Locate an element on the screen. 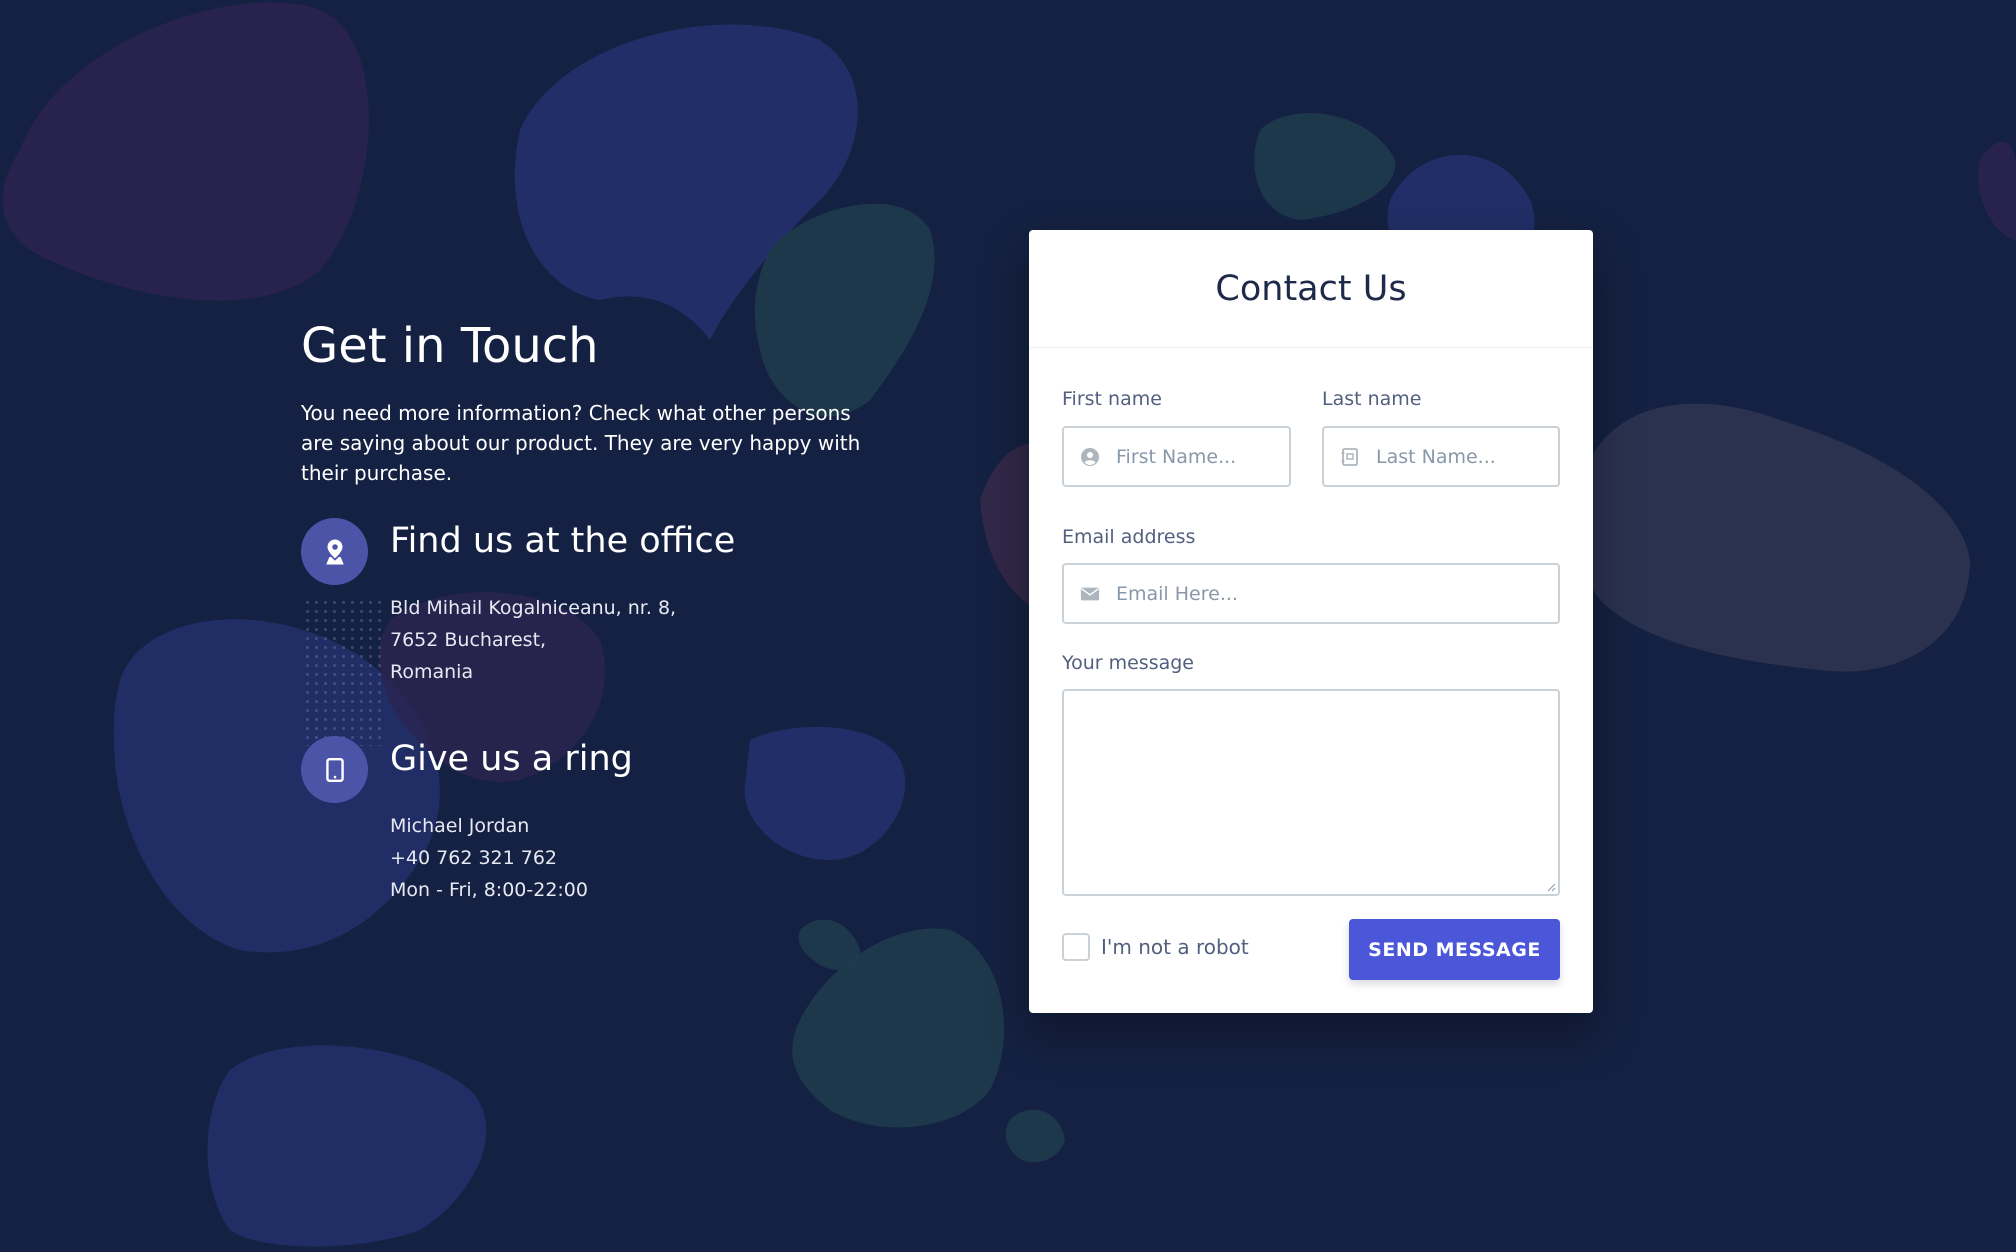 Image resolution: width=2016 pixels, height=1252 pixels. map-pin-icon is located at coordinates (334, 551).